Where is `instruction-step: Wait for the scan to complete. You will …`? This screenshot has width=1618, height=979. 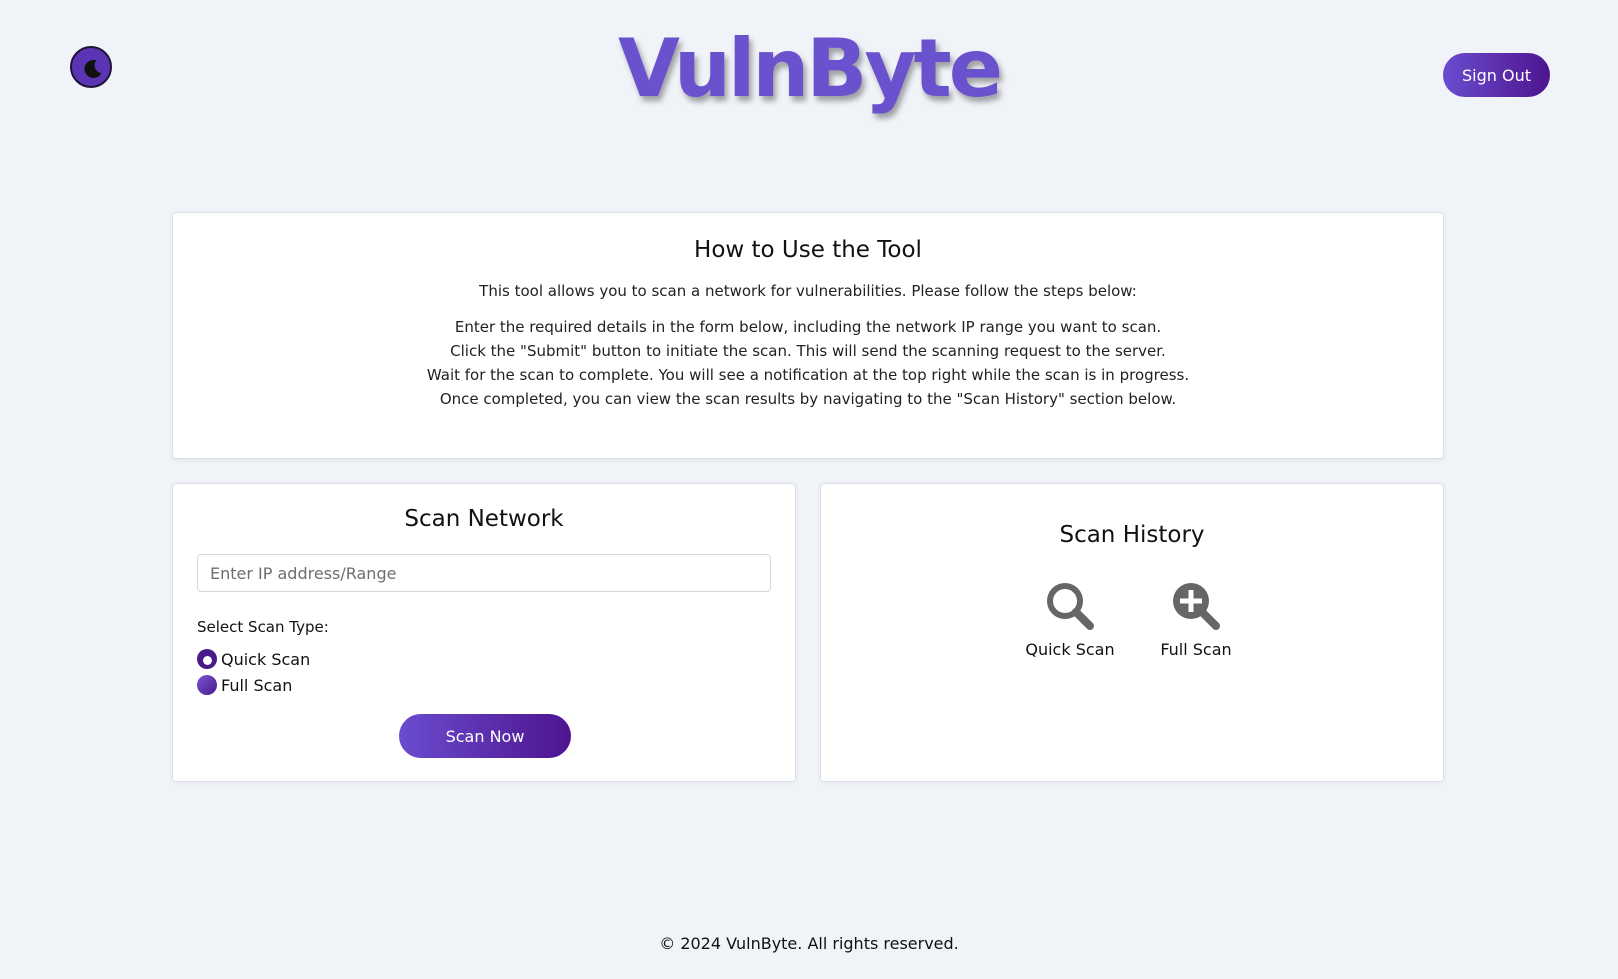
instruction-step: Wait for the scan to complete. You will … is located at coordinates (808, 375).